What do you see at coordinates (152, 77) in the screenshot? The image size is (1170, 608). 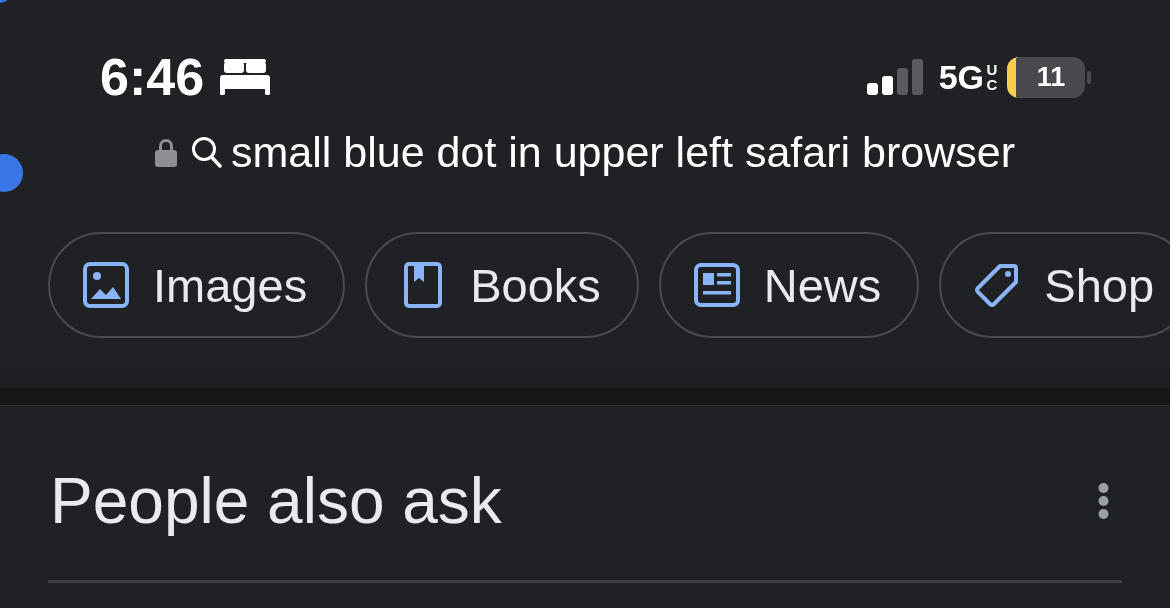 I see `clock-time: 6:46` at bounding box center [152, 77].